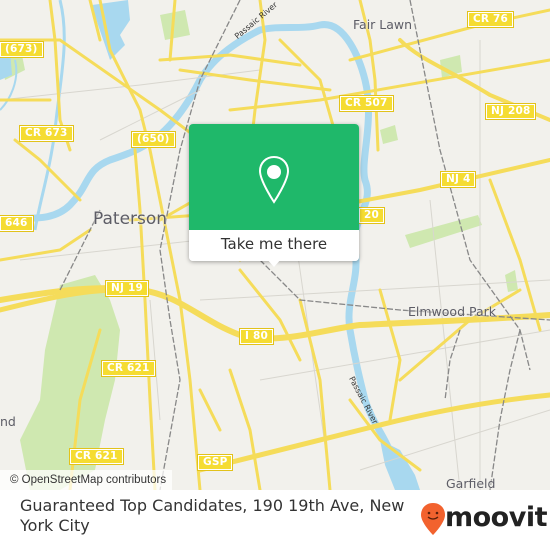  I want to click on map-pin-icon, so click(274, 179).